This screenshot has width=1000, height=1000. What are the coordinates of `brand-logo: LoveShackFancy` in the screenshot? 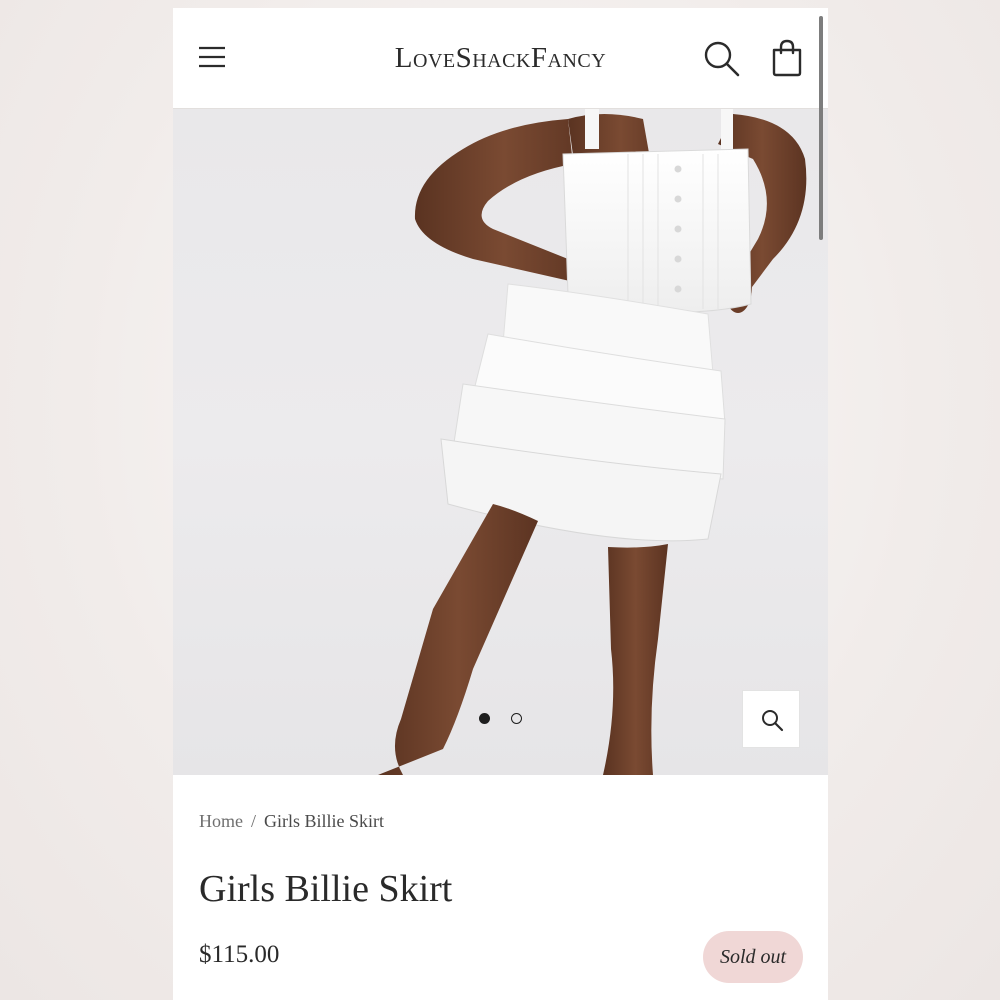 It's located at (500, 58).